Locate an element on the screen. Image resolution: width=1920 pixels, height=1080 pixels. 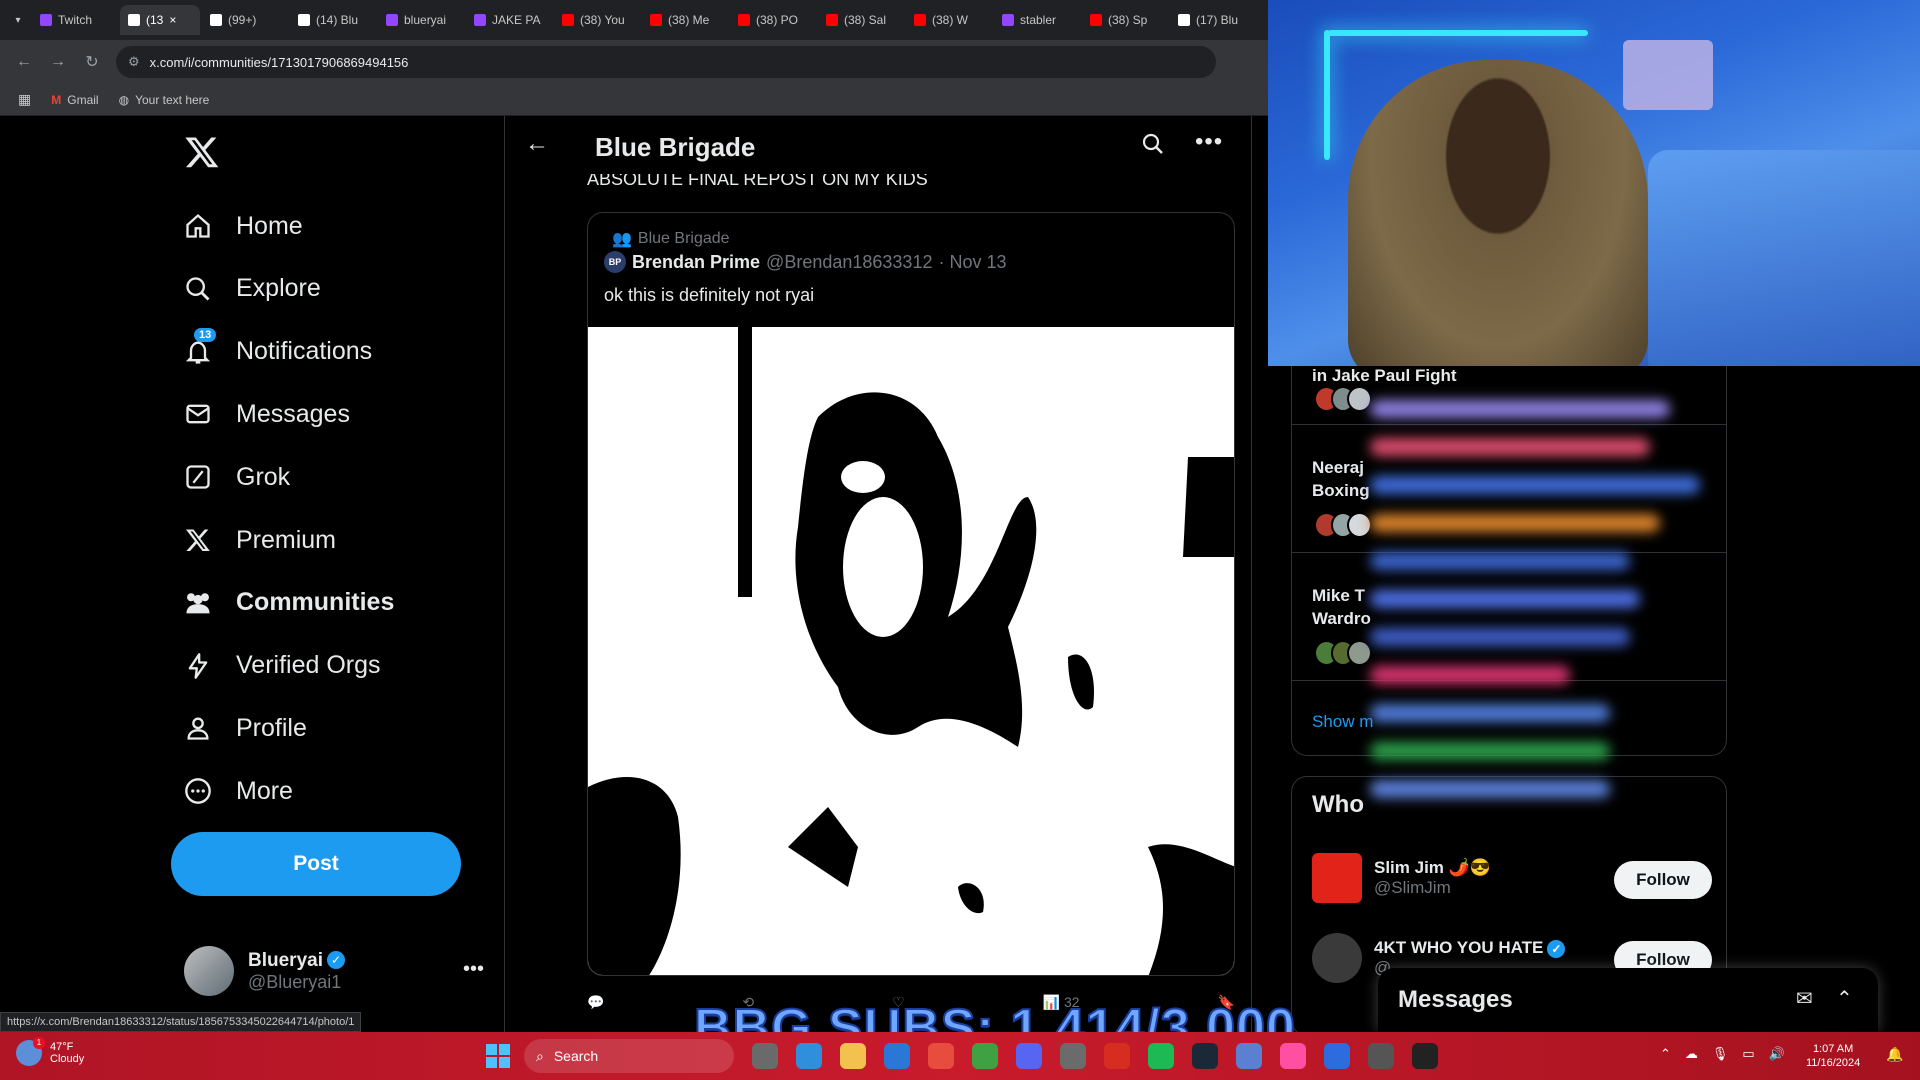
volume-icon: 🔊 is located at coordinates (1777, 1054).